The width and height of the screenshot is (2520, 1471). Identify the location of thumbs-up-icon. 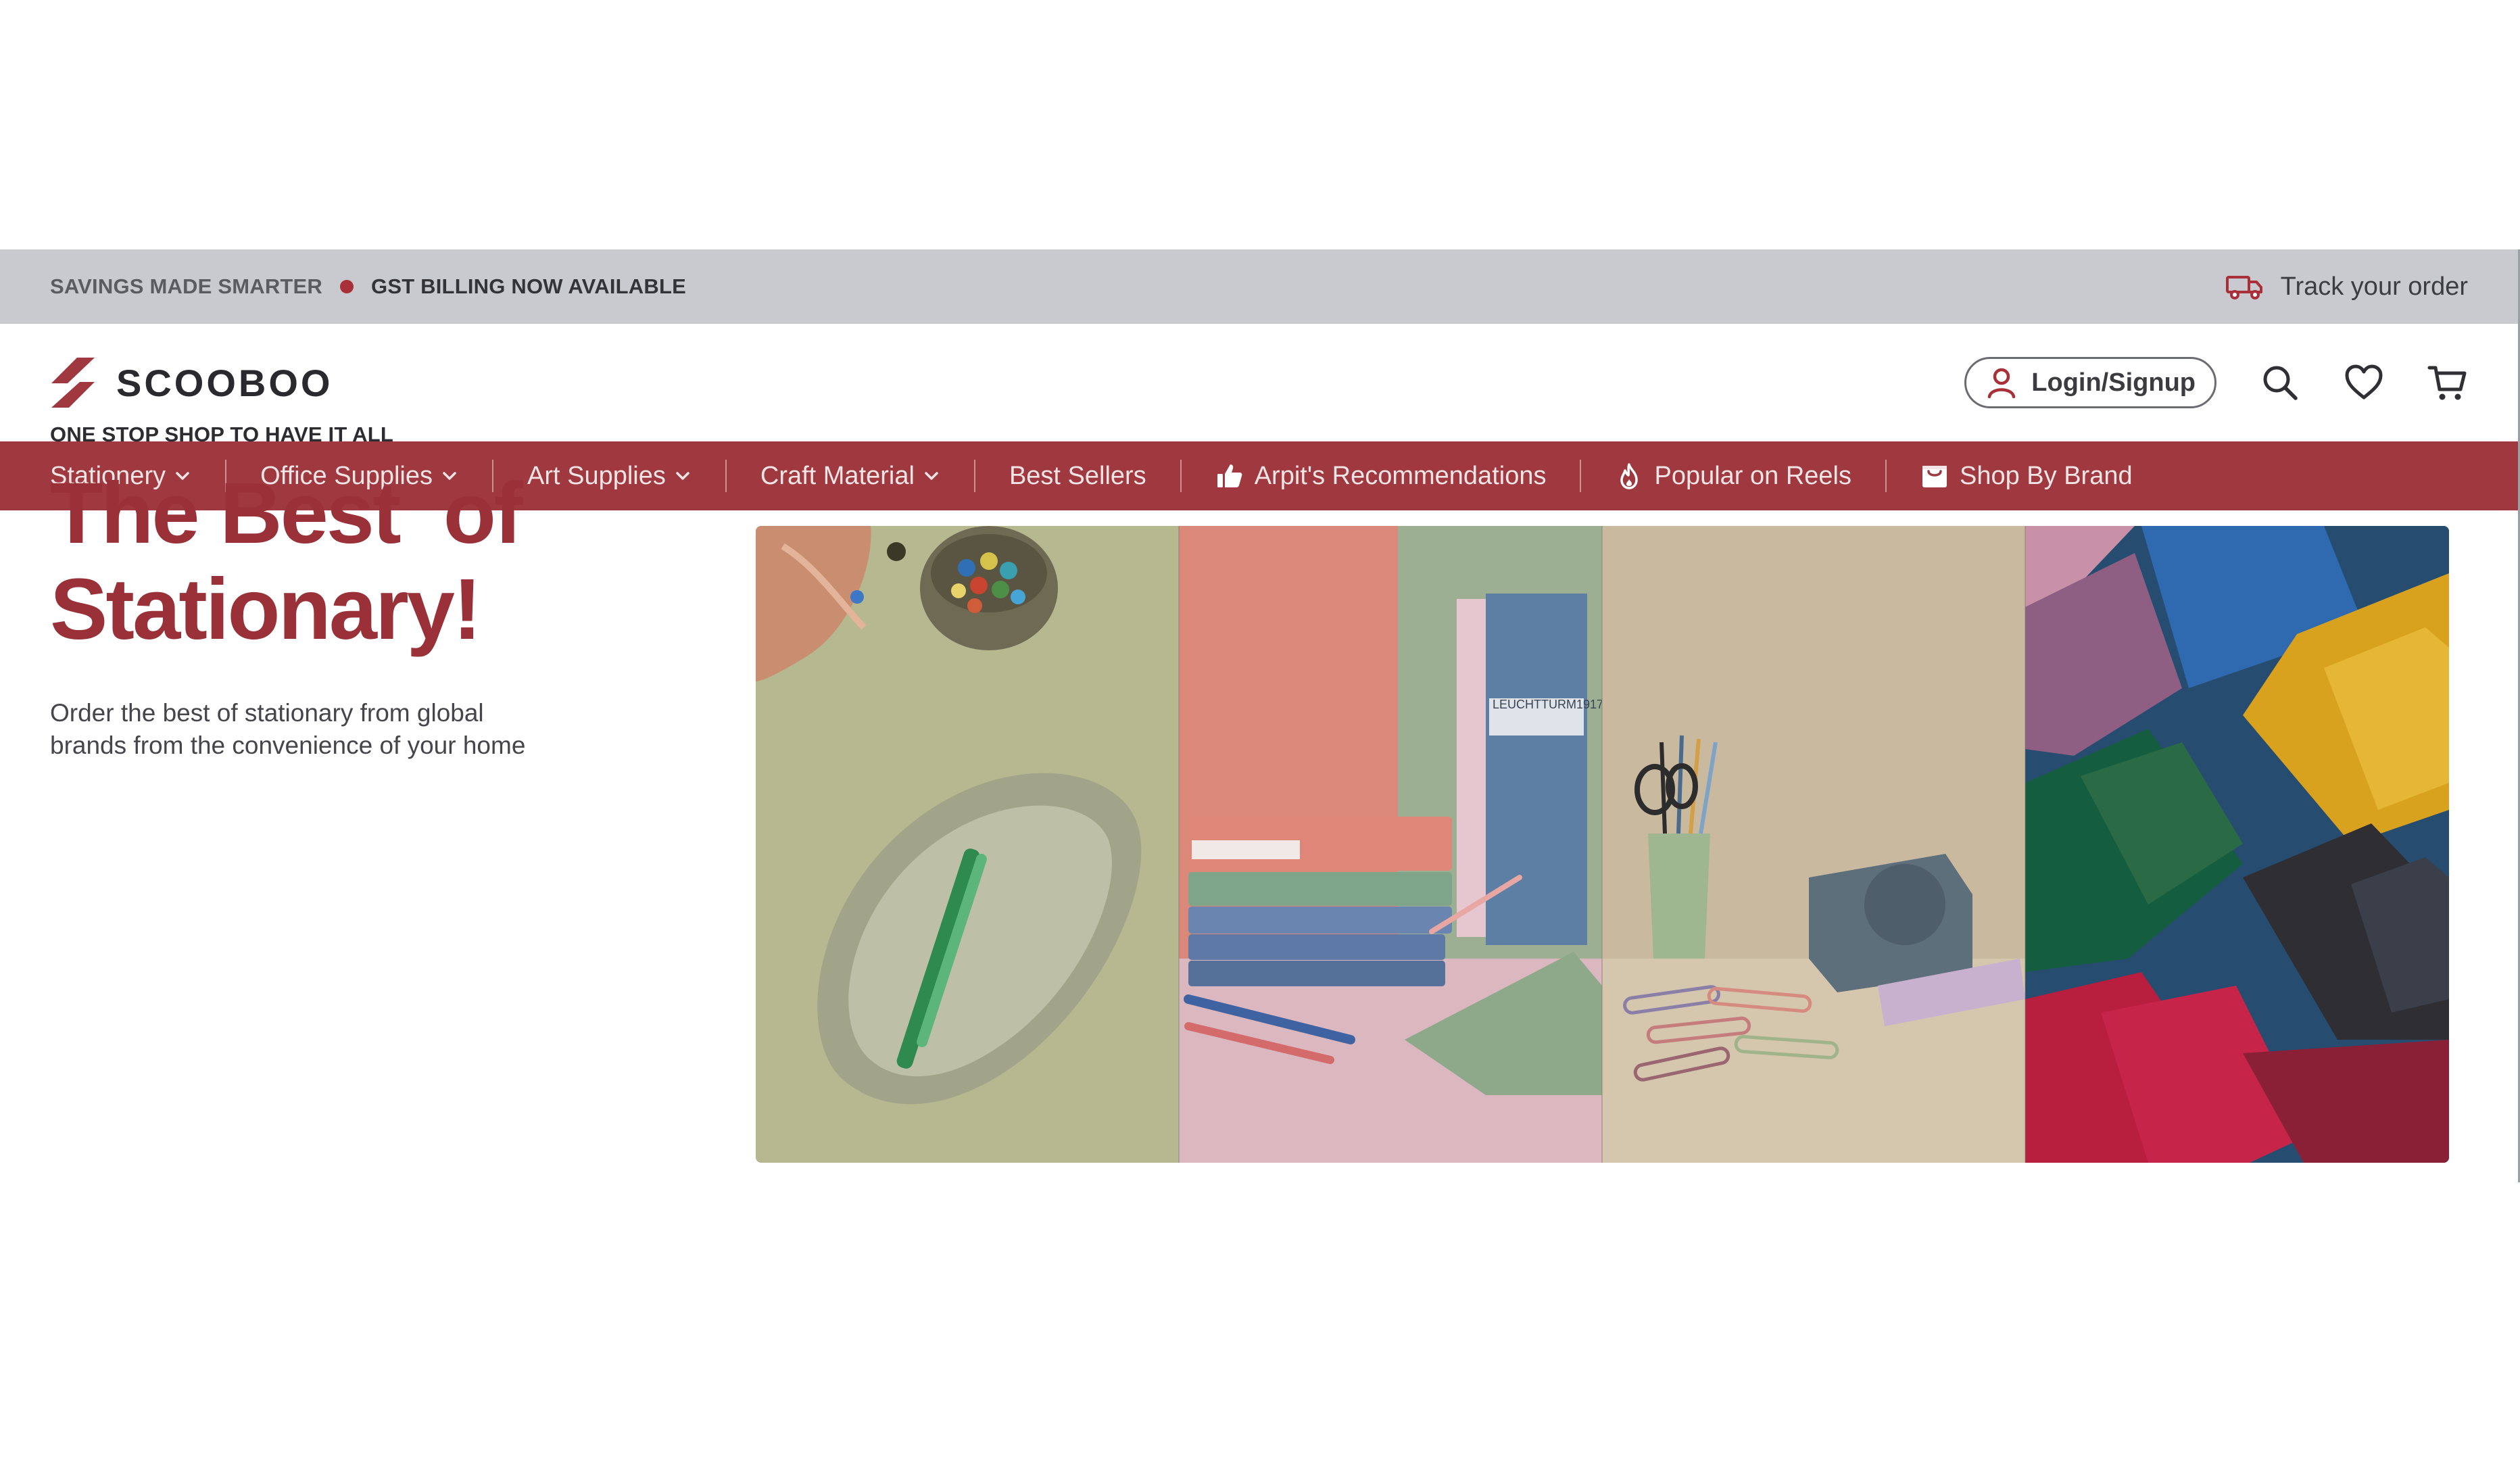
(1230, 476).